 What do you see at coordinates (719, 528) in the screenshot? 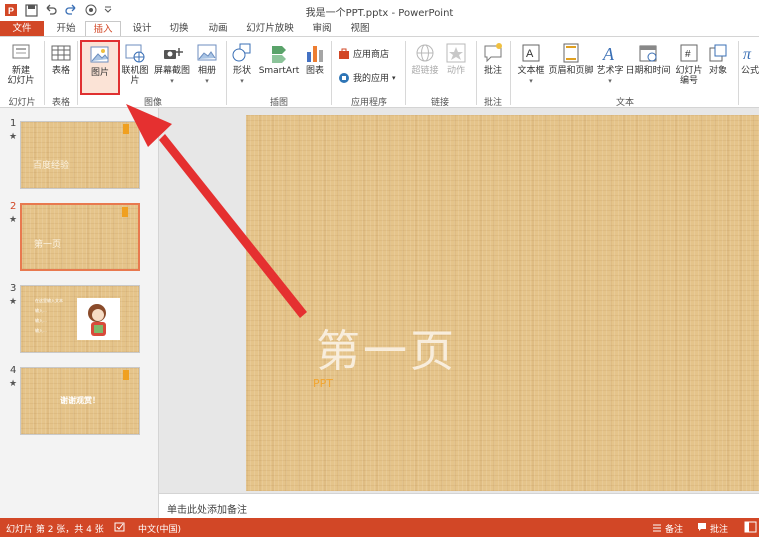
I see `comments-toggle-label: 批注` at bounding box center [719, 528].